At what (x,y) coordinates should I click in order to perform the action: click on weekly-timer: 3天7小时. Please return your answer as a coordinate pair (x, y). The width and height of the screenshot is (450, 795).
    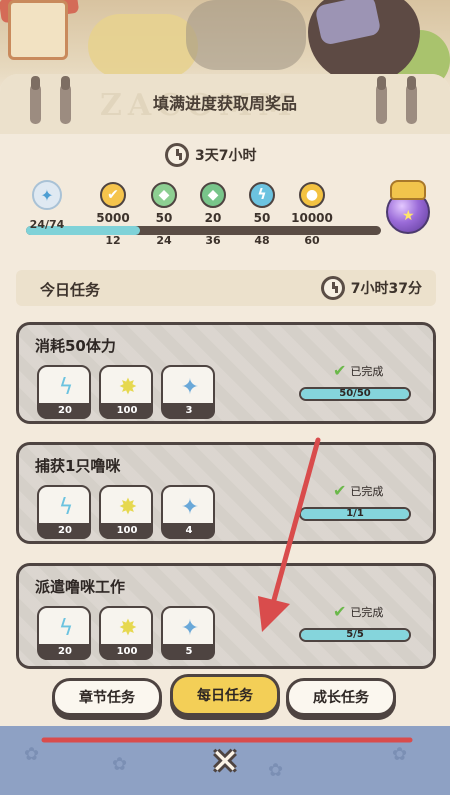
    Looking at the image, I should click on (220, 155).